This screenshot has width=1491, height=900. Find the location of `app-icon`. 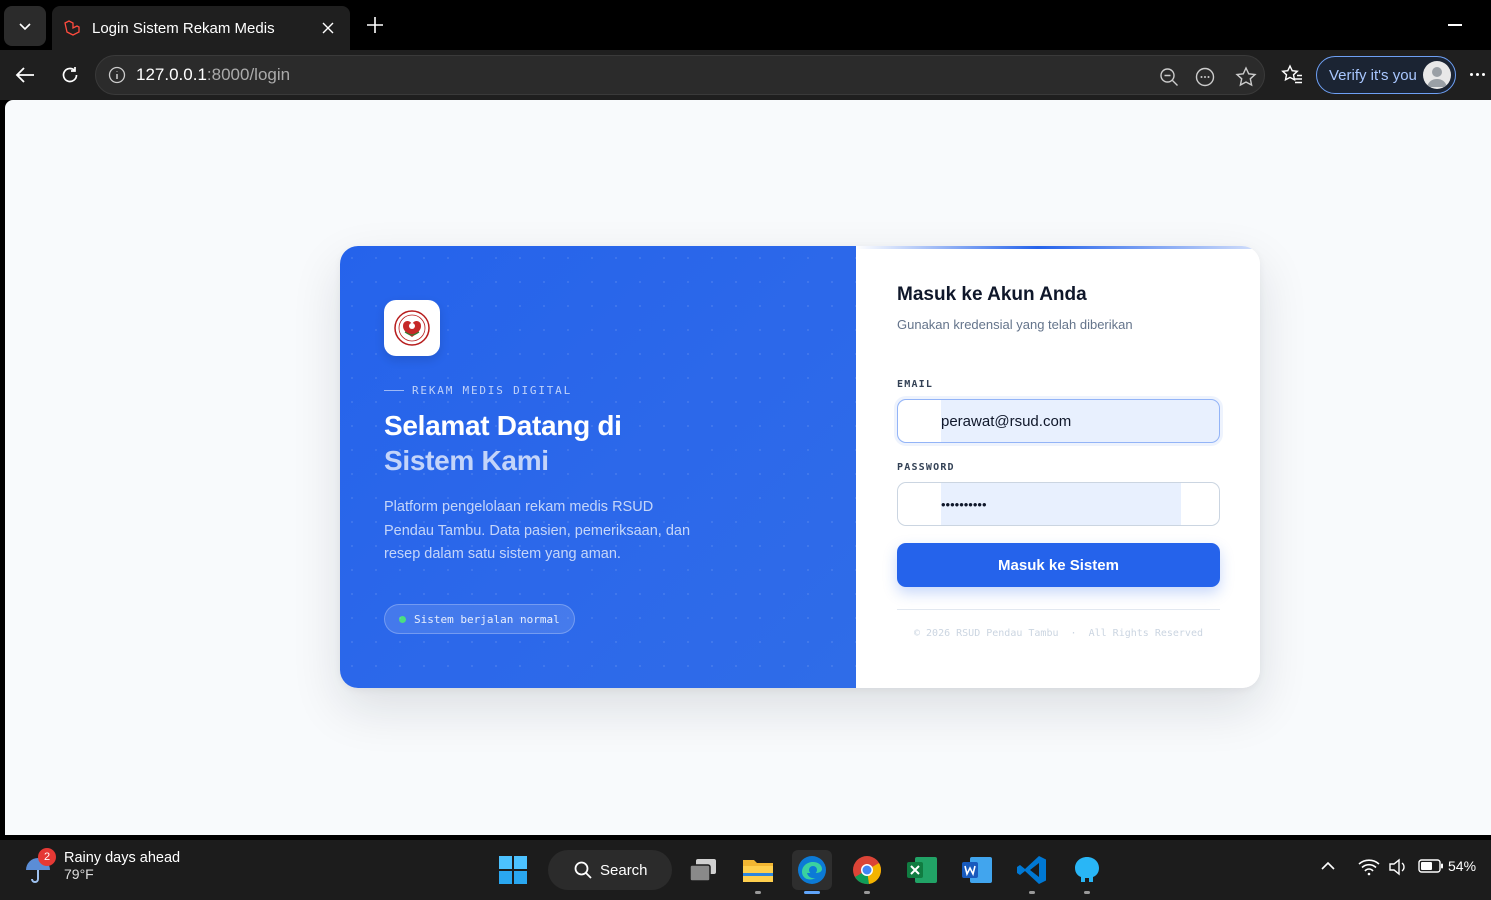

app-icon is located at coordinates (1087, 869).